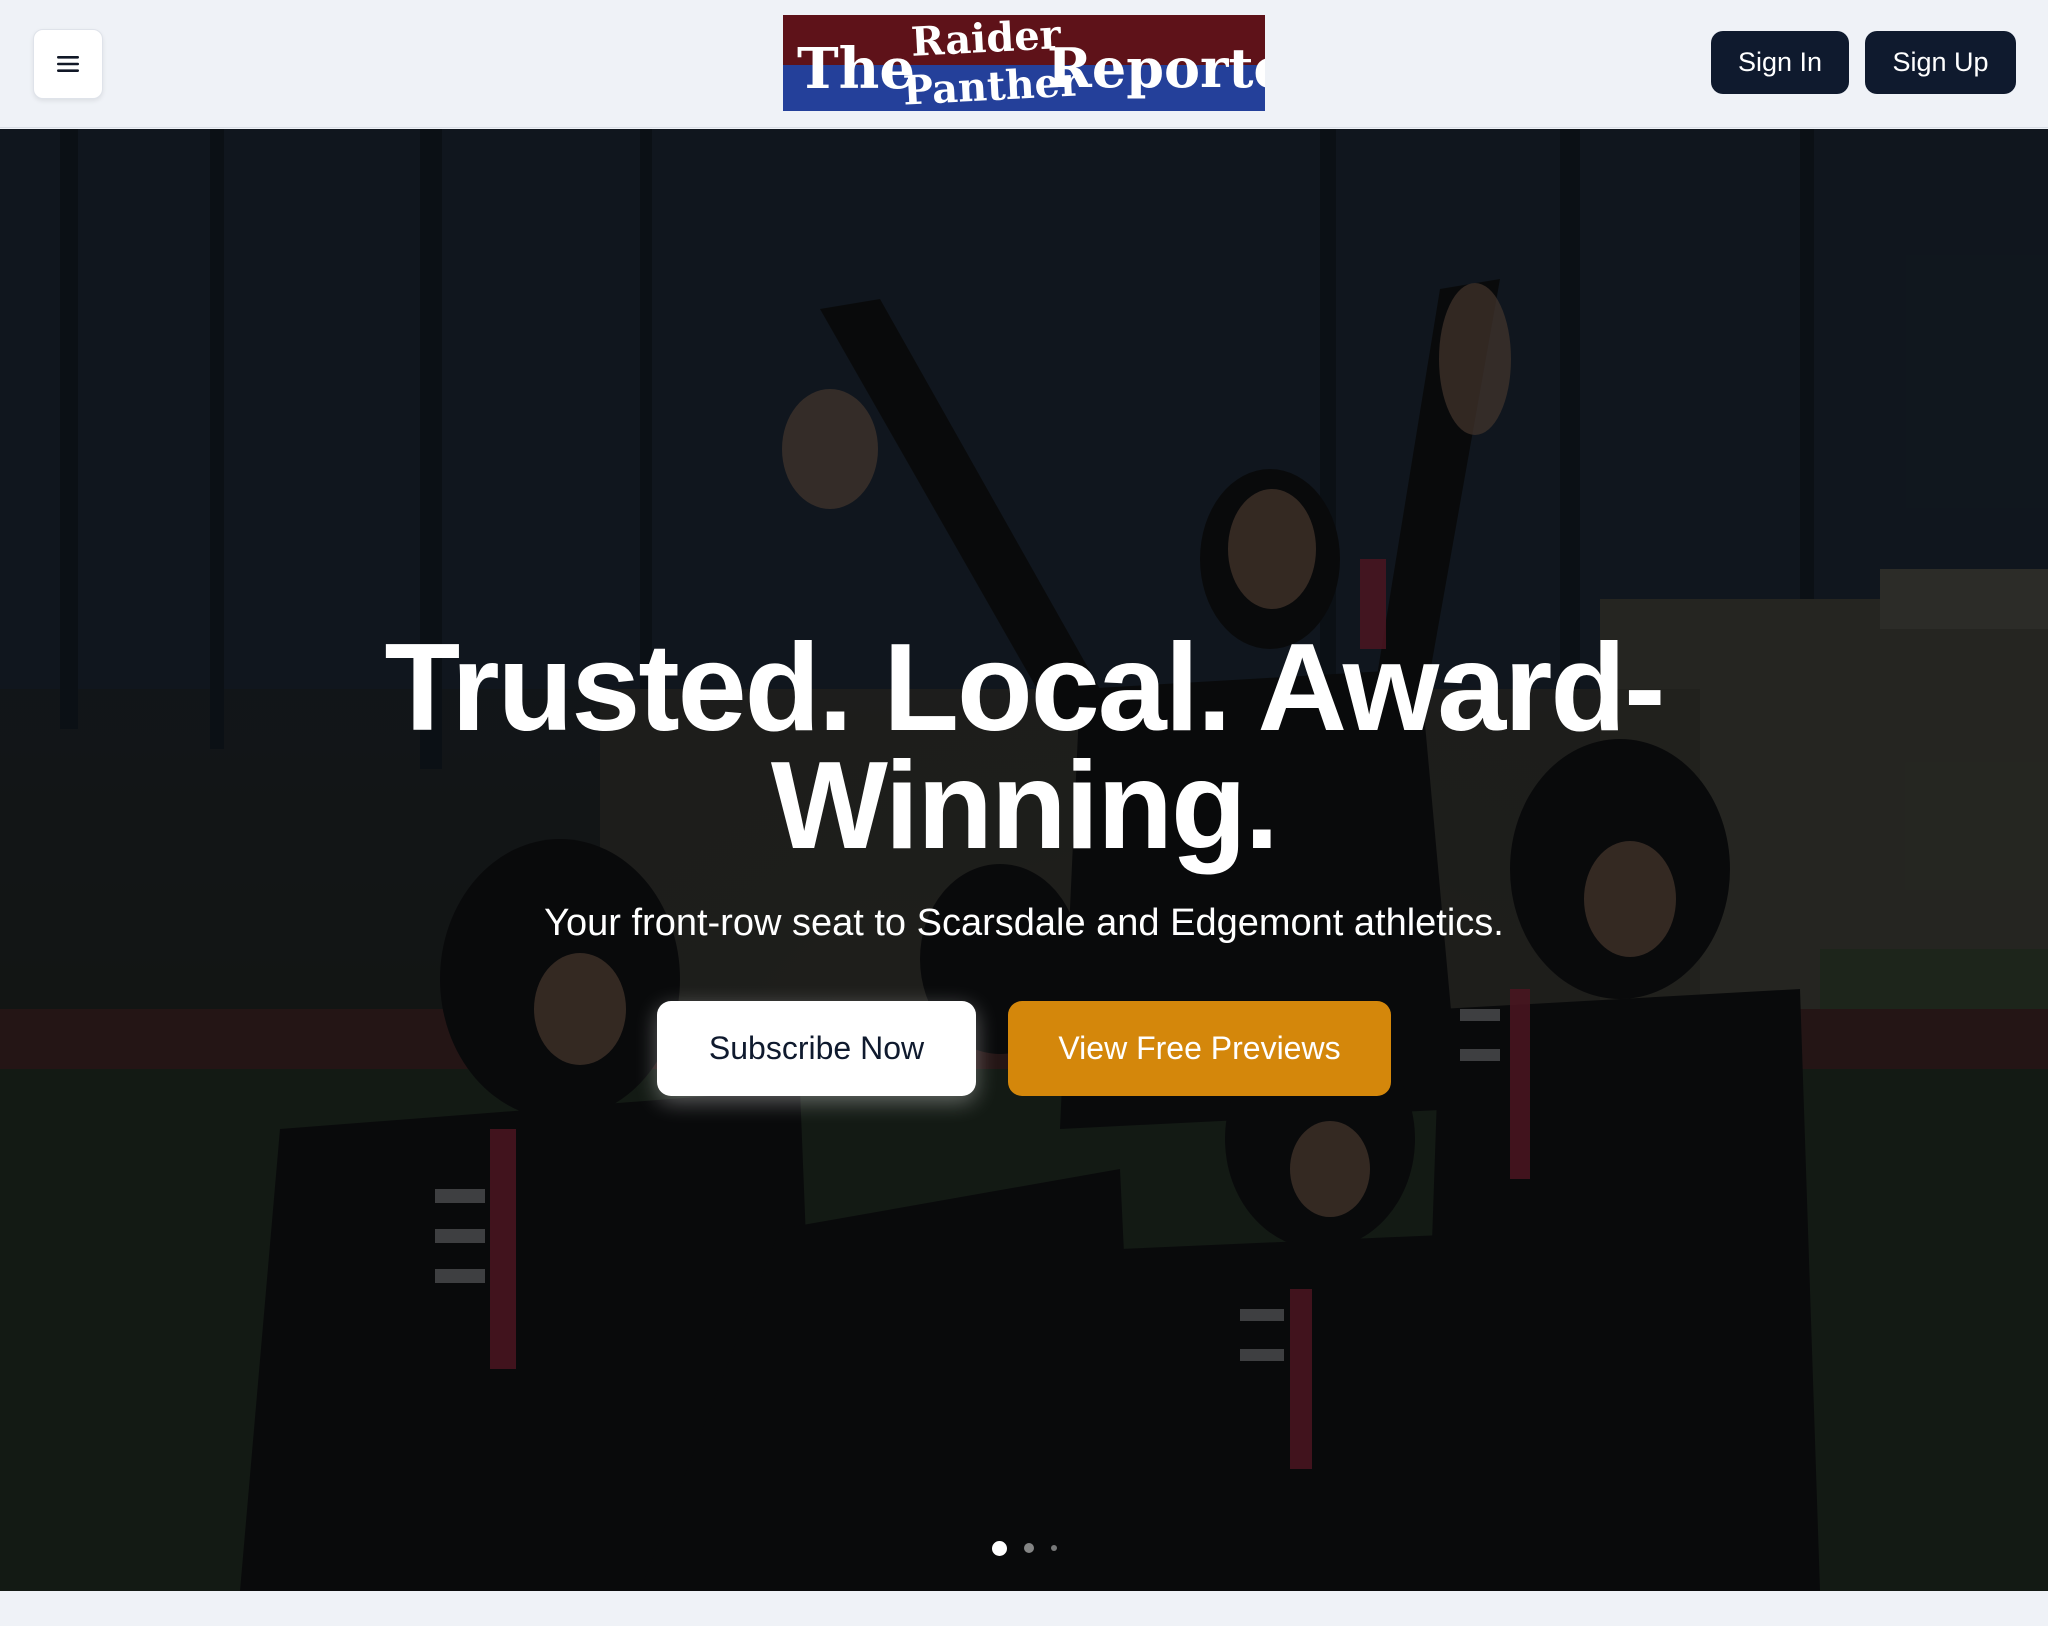 This screenshot has width=2048, height=1626. I want to click on page-below-hero, so click(1024, 1608).